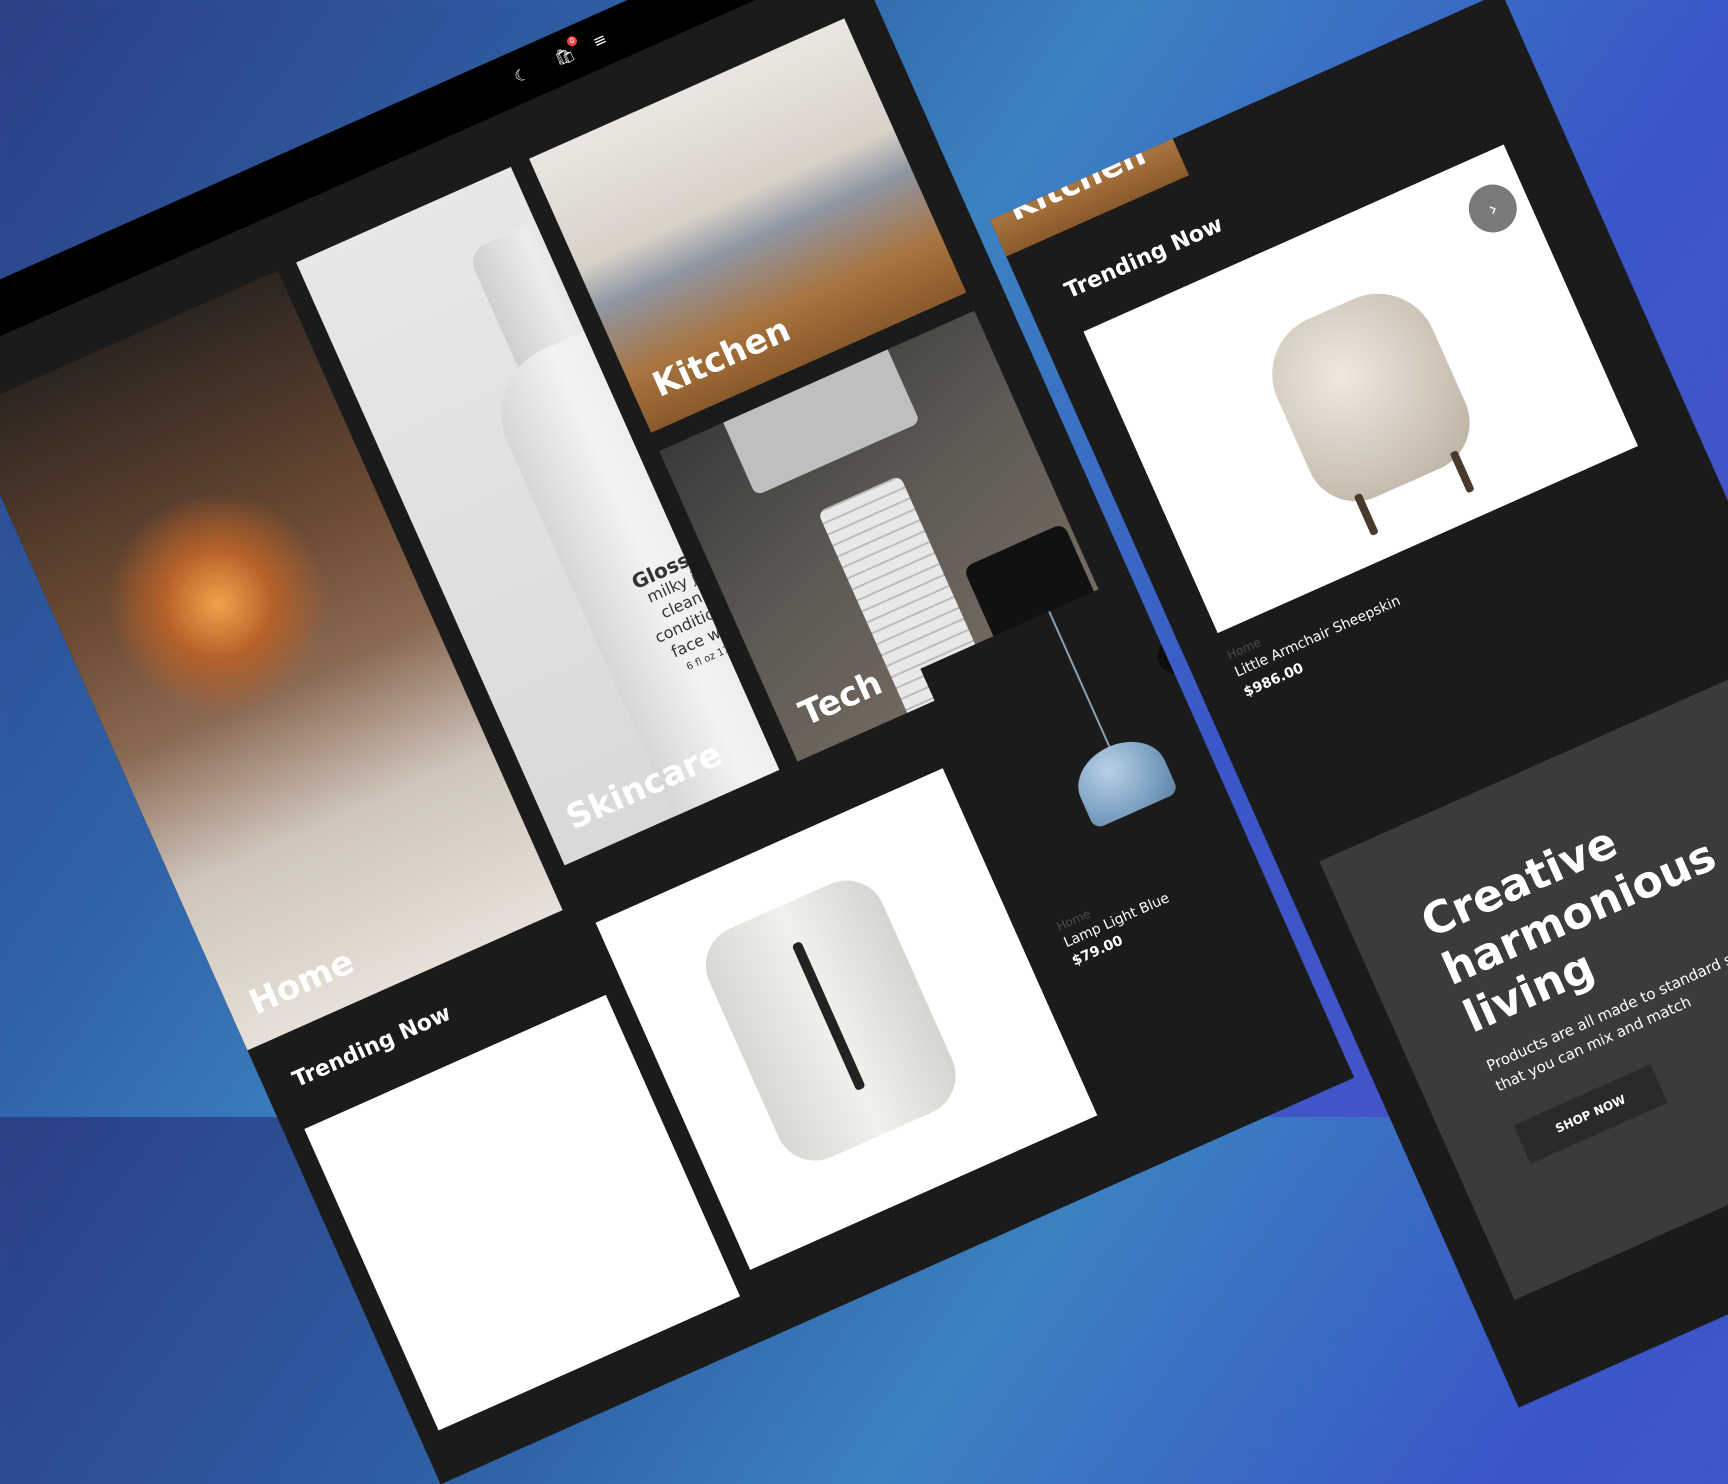 Image resolution: width=1728 pixels, height=1484 pixels. I want to click on moon-icon: ☾, so click(521, 74).